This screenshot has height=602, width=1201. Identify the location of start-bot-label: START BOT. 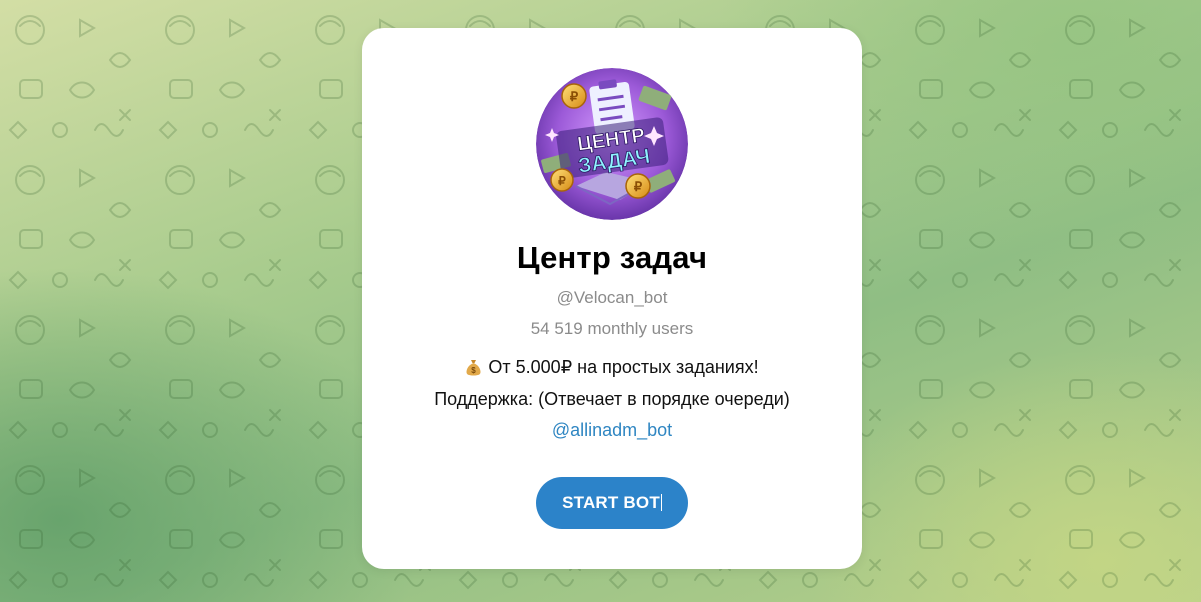
(611, 502).